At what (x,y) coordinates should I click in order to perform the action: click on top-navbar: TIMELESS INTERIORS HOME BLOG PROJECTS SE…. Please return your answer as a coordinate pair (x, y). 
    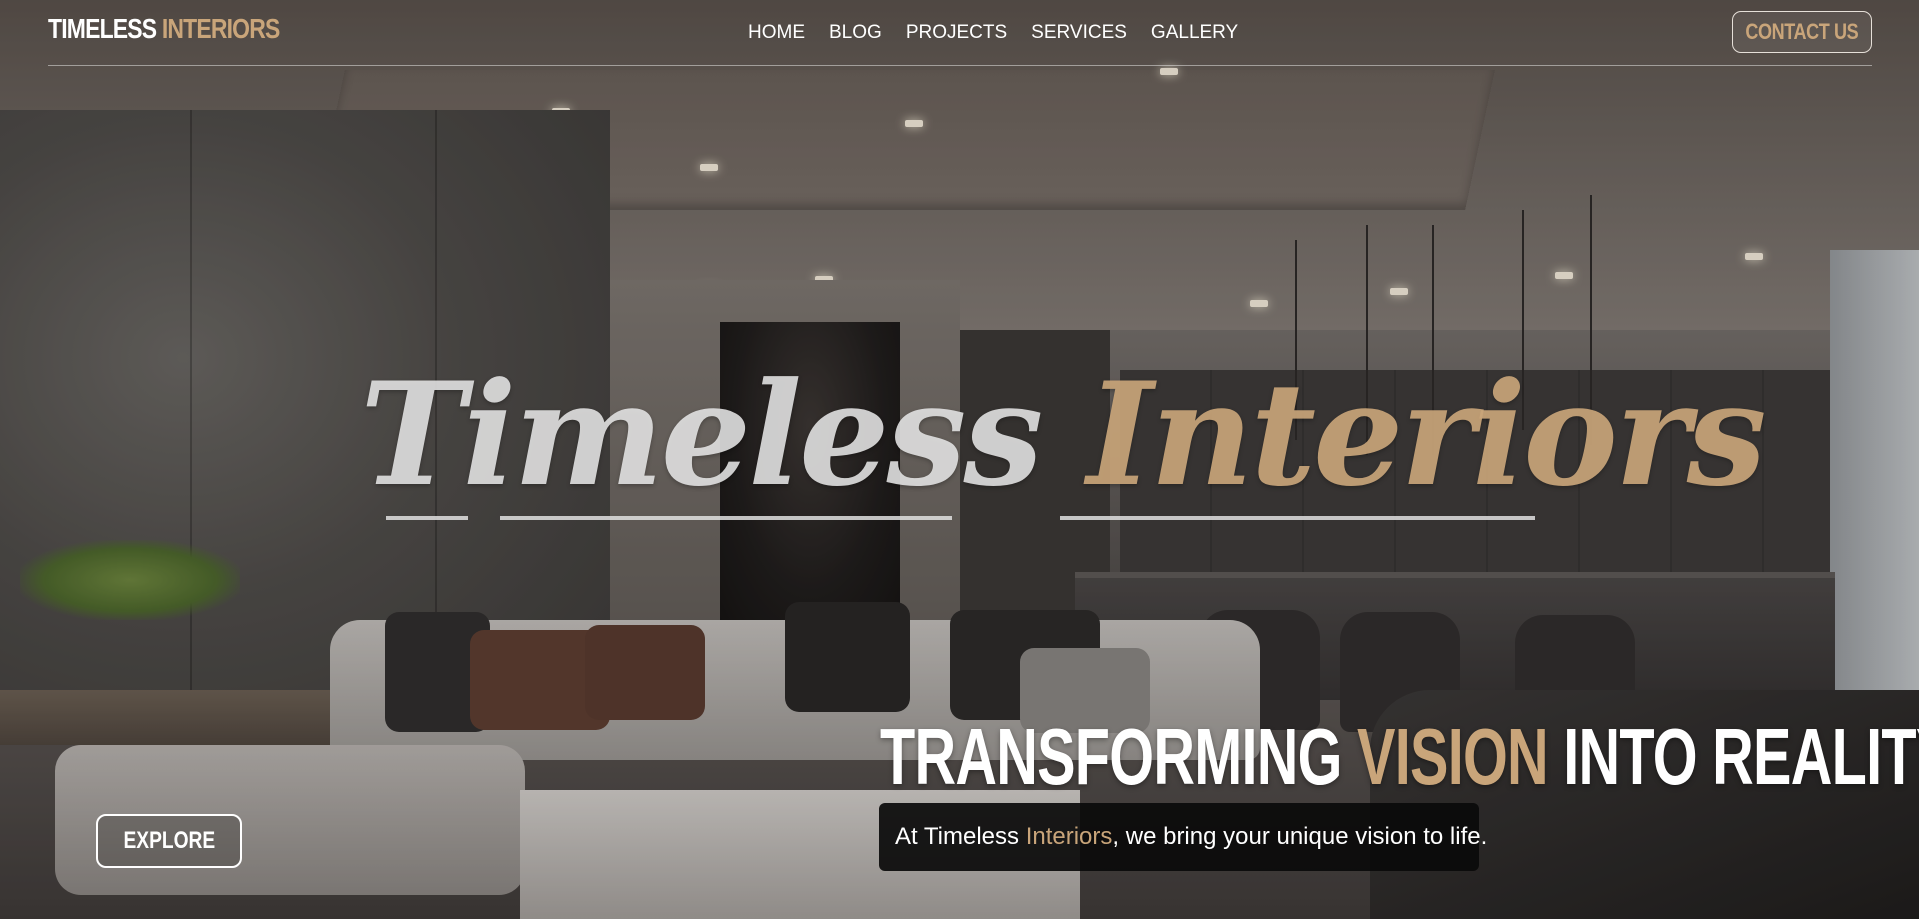
    Looking at the image, I should click on (960, 33).